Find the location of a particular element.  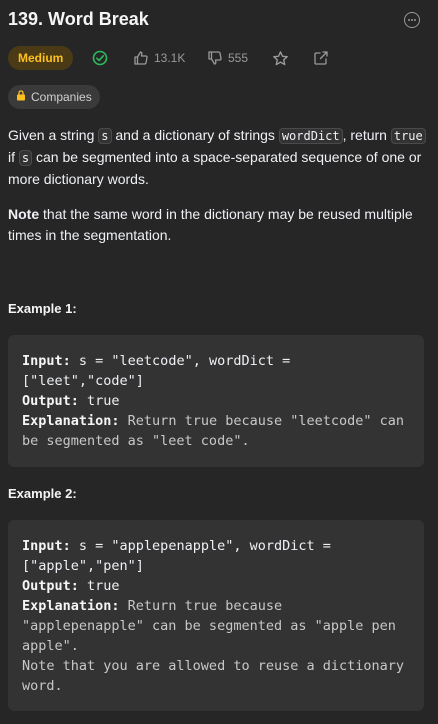

companies-label: Companies is located at coordinates (61, 97).